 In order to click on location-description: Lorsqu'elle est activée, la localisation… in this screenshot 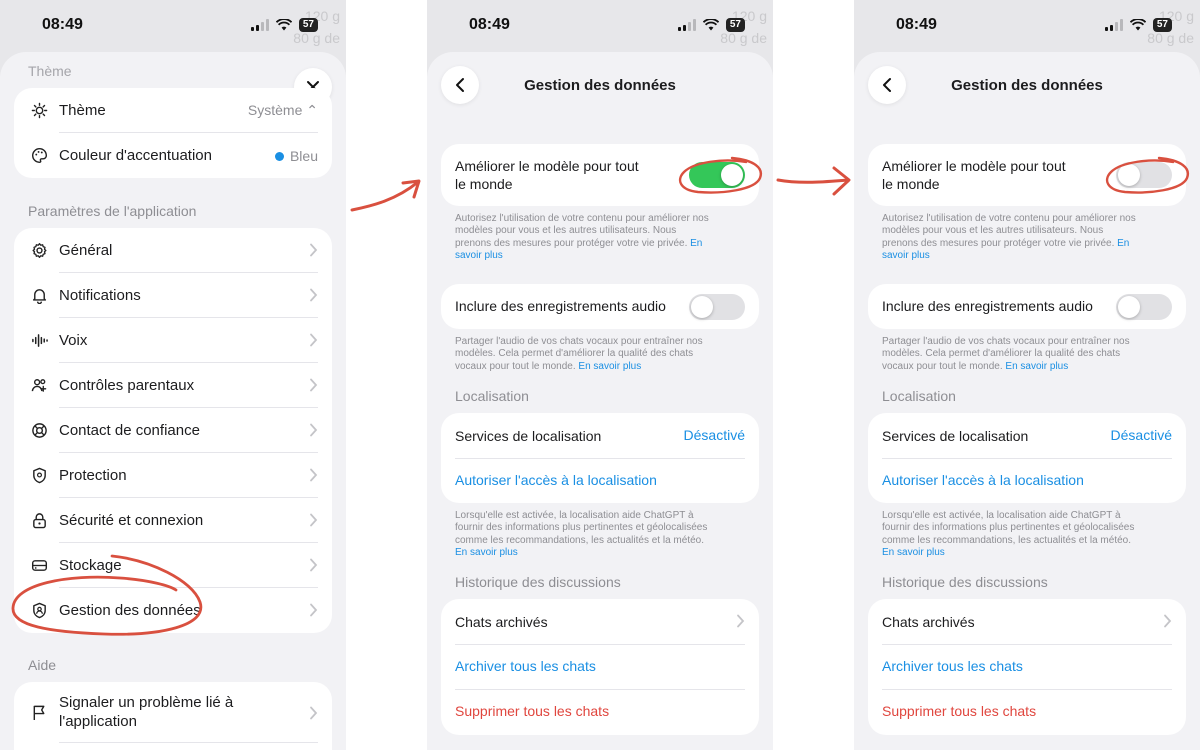, I will do `click(581, 534)`.